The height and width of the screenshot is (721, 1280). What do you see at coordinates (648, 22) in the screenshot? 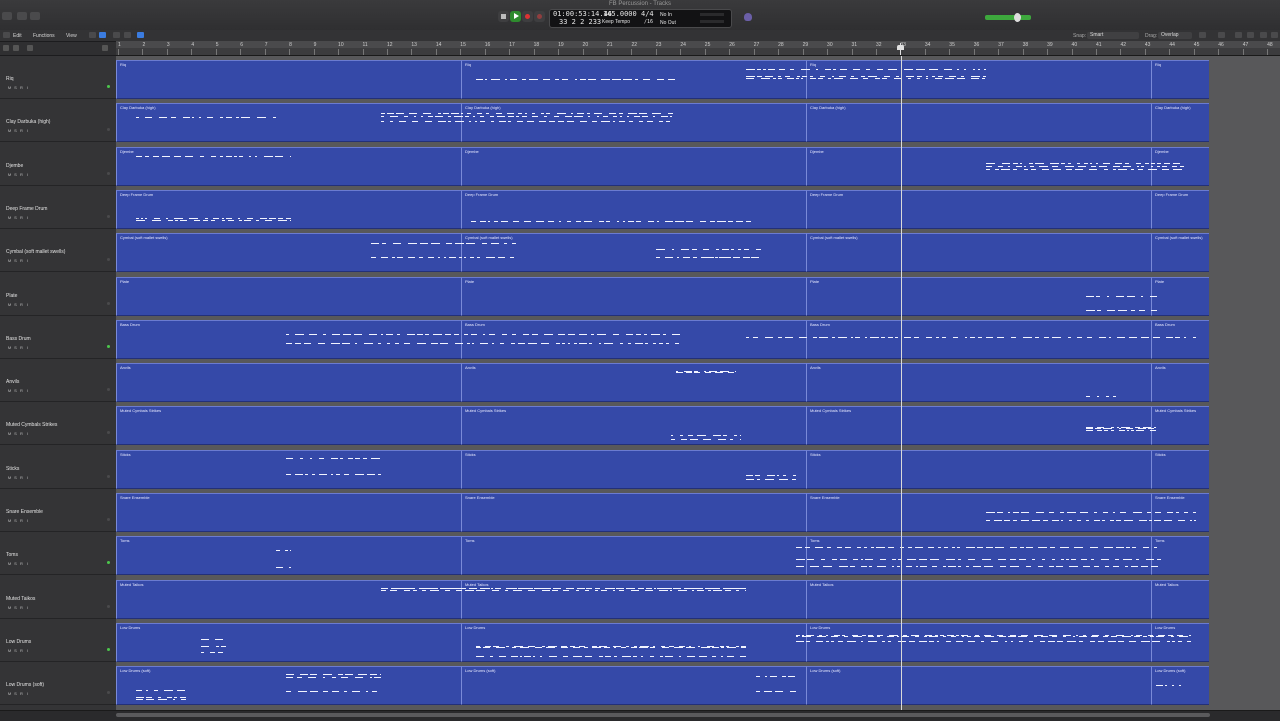
I see `lcd-division: /16` at bounding box center [648, 22].